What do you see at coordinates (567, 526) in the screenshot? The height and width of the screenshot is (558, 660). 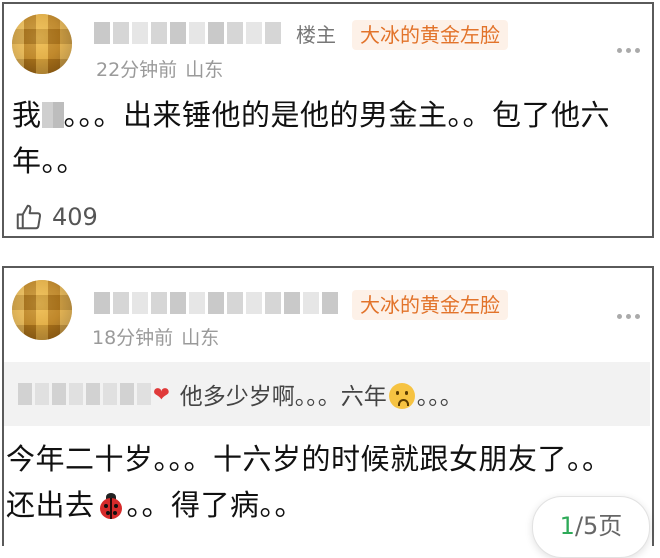 I see `current-page: 1` at bounding box center [567, 526].